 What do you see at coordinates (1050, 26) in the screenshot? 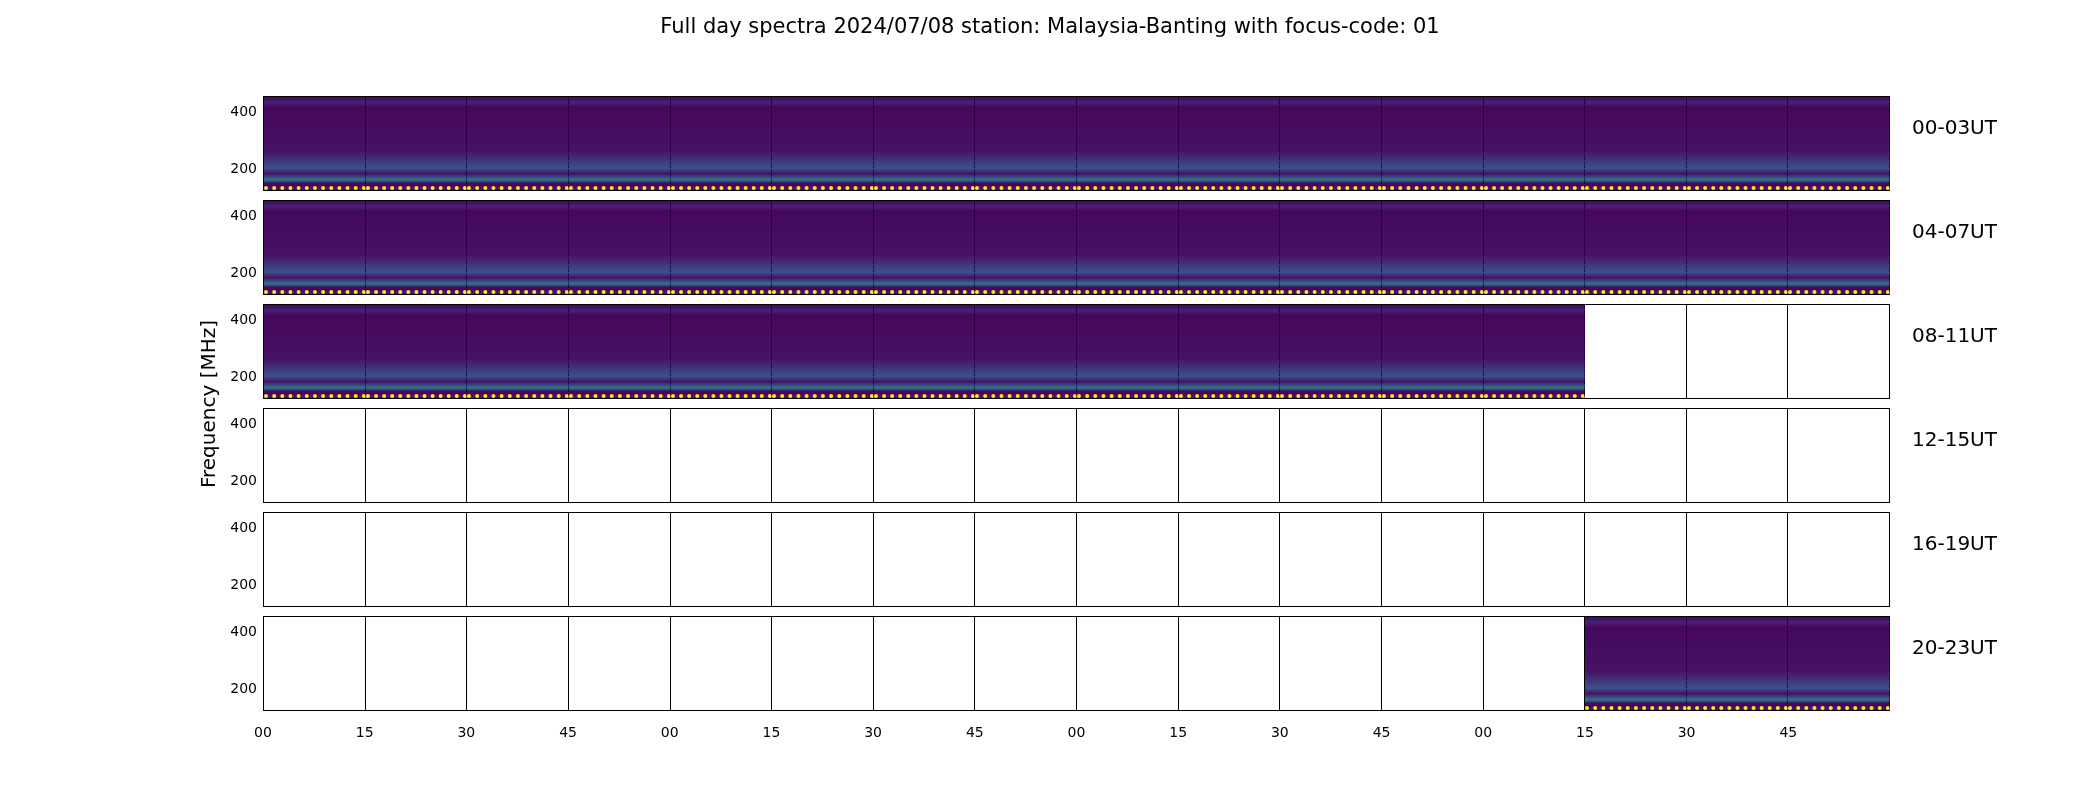
I see `chart-title: Full day spectra 2024/07/08 station: Malaysia-Banting with focus-code: 01` at bounding box center [1050, 26].